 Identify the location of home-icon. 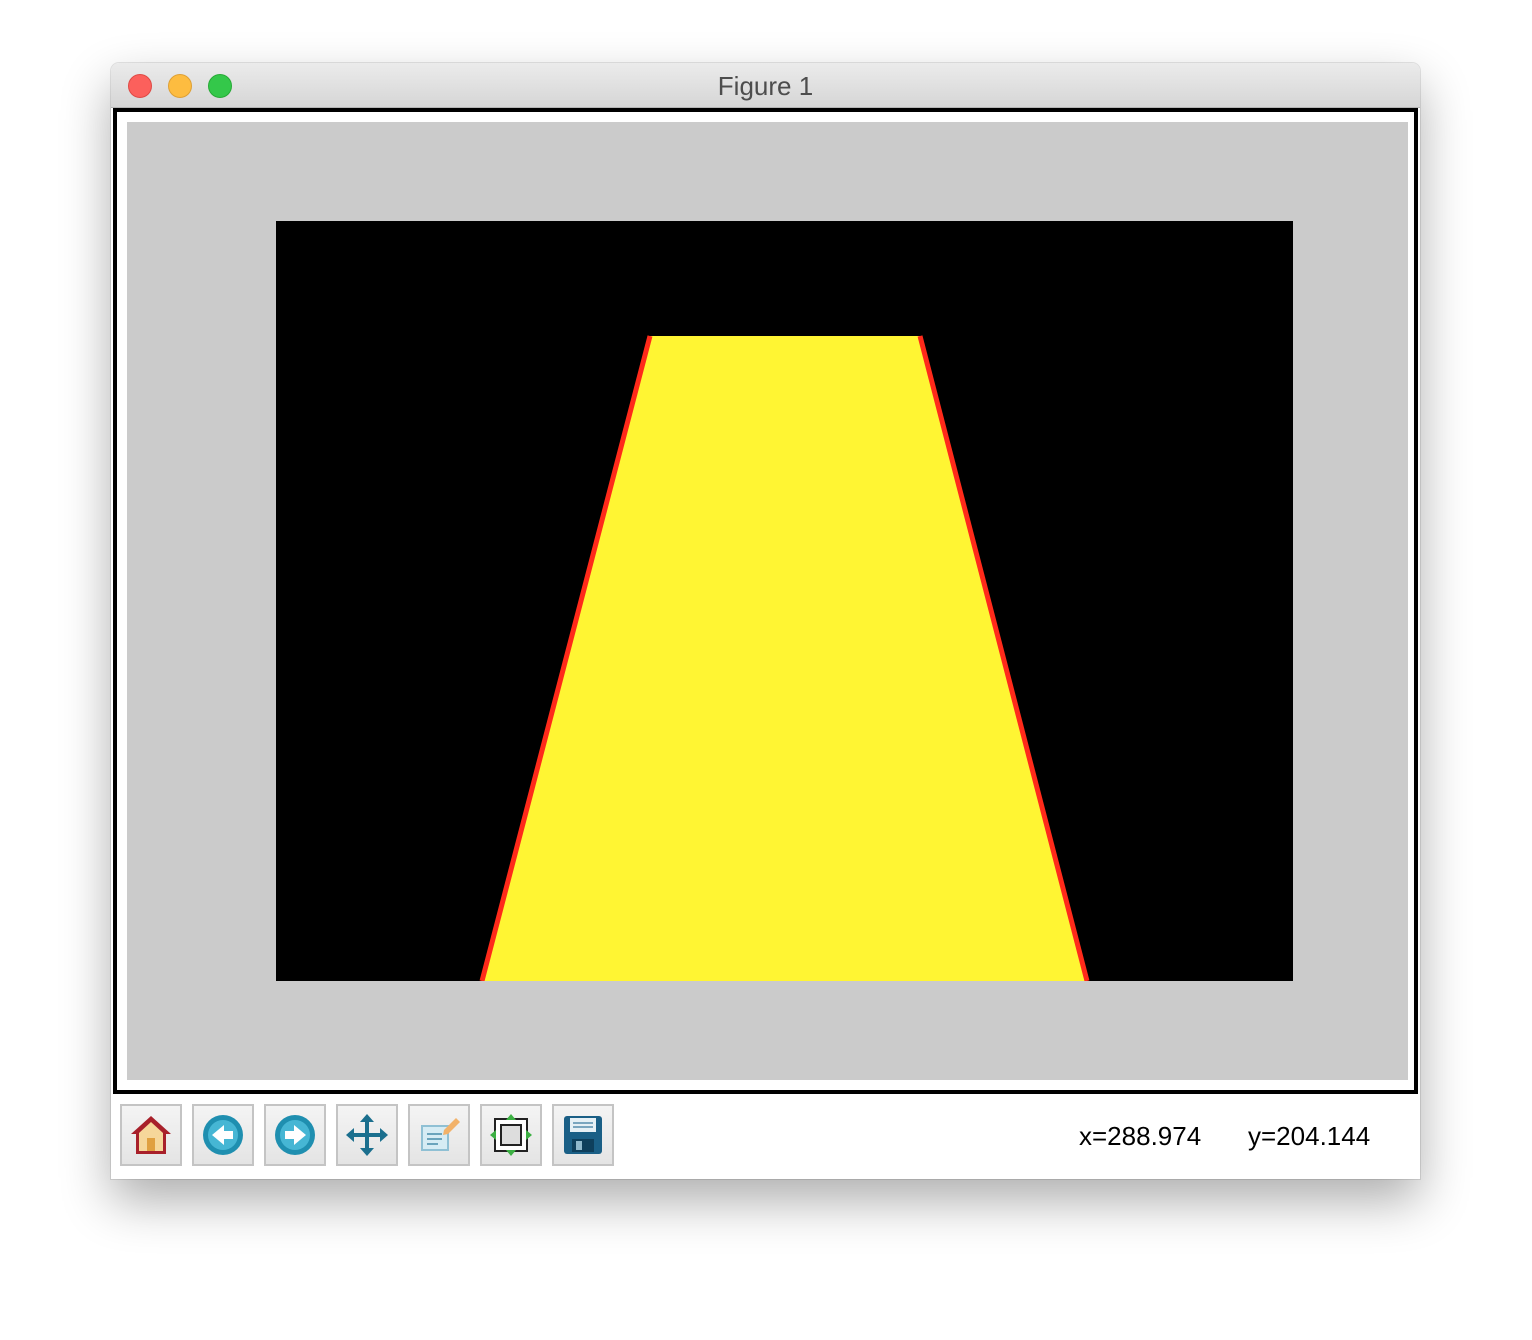
(151, 1135).